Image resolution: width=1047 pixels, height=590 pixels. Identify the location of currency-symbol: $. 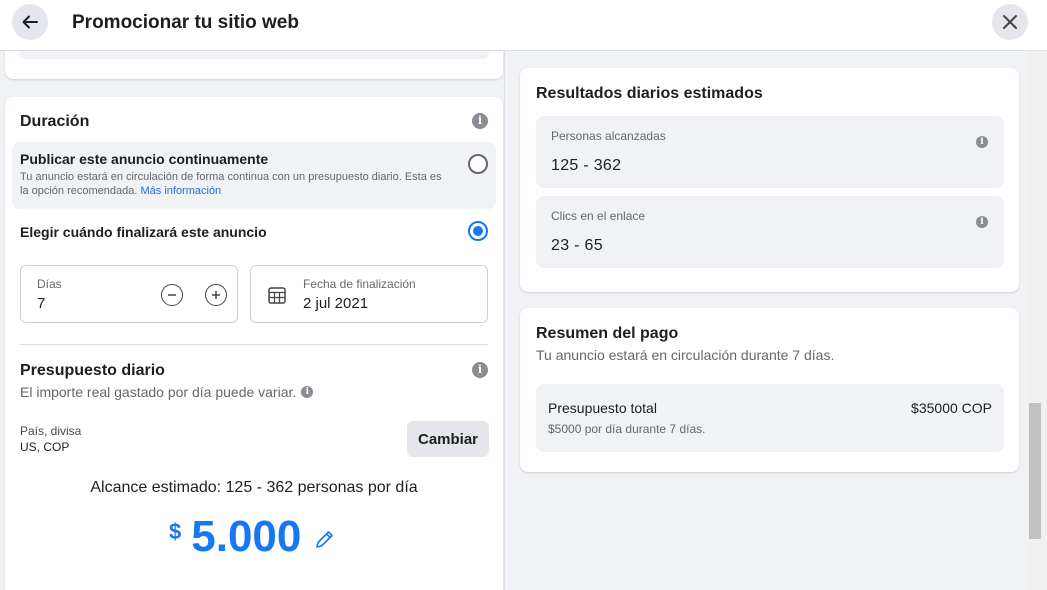
(175, 531).